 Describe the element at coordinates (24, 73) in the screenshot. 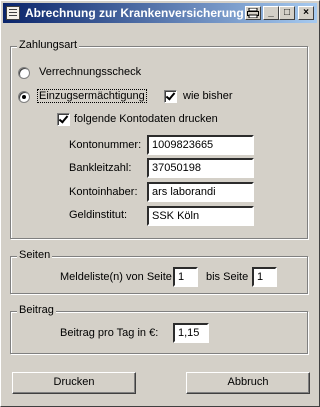

I see `verrechnungsscheck-radio` at that location.